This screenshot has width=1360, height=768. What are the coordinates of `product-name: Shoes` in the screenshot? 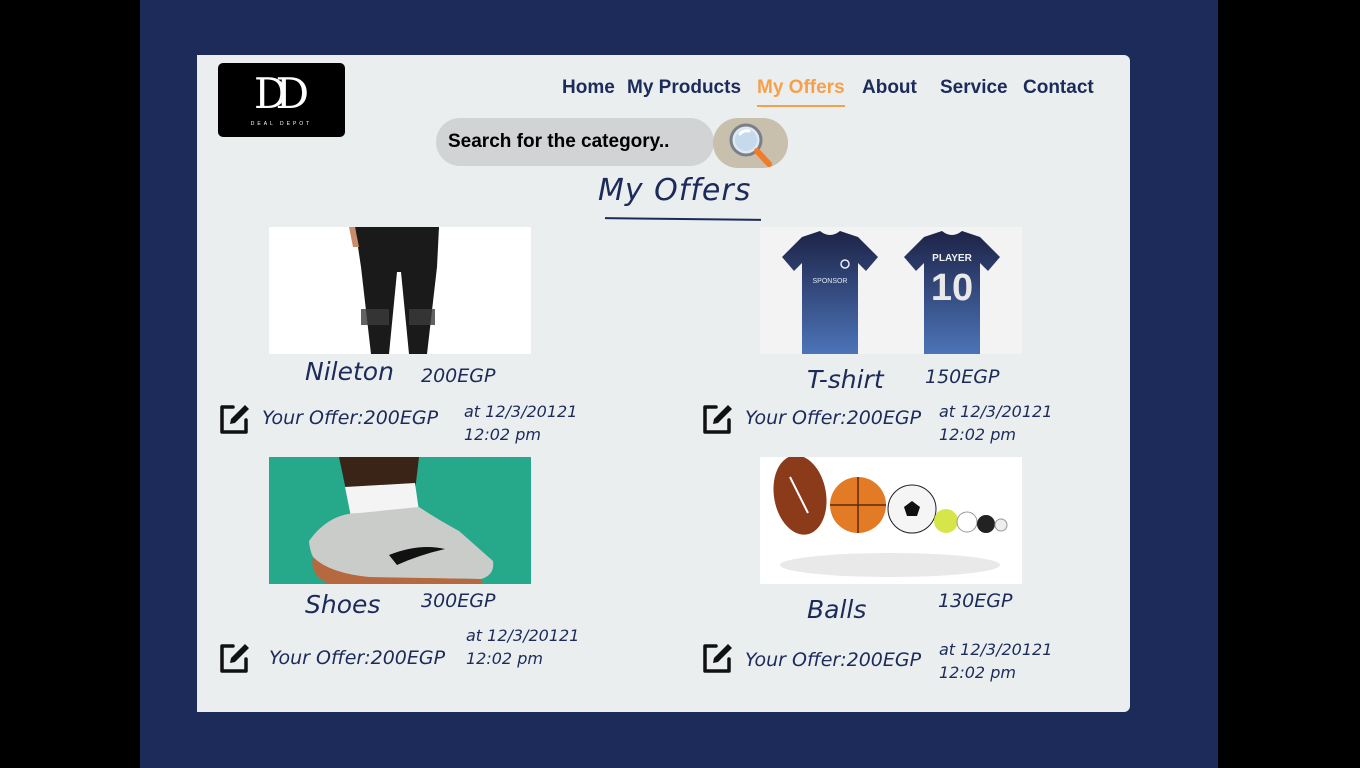 It's located at (343, 604).